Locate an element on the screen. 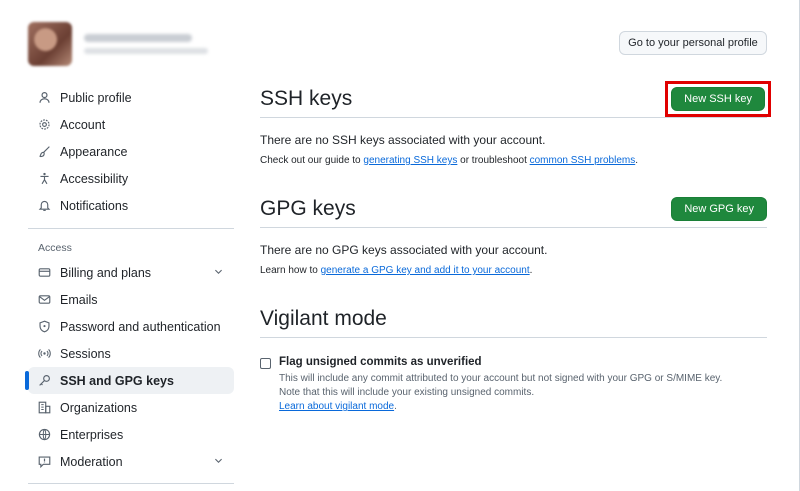 This screenshot has width=800, height=491. ssh-section-header: SSH keys New SSH key is located at coordinates (515, 99).